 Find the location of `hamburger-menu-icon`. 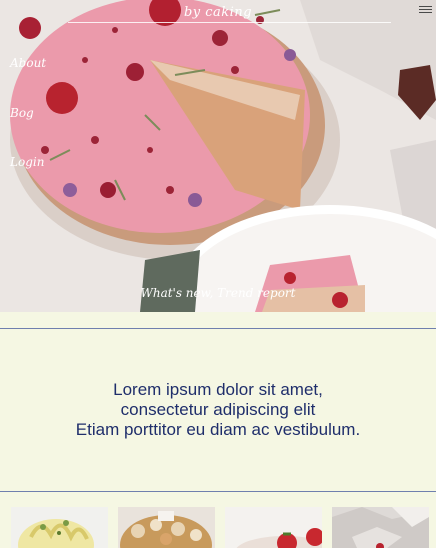

hamburger-menu-icon is located at coordinates (425, 11).